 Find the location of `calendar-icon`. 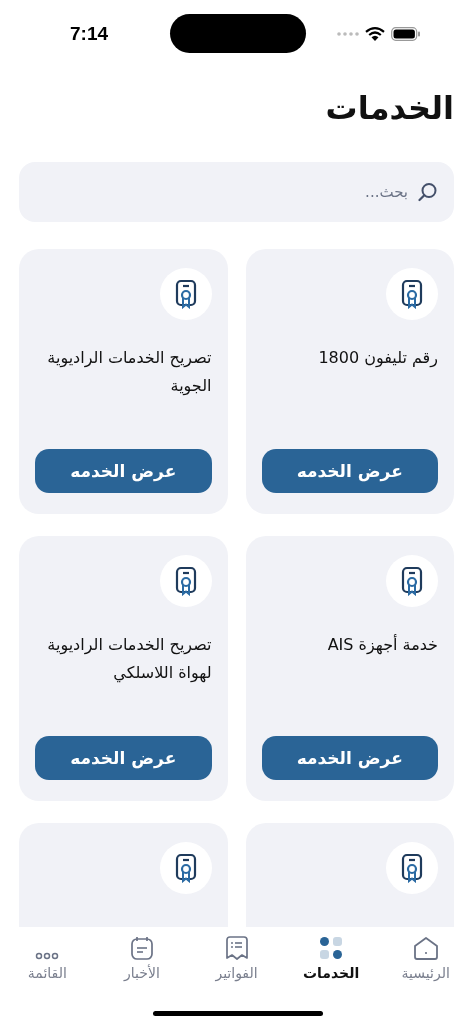

calendar-icon is located at coordinates (141, 948).